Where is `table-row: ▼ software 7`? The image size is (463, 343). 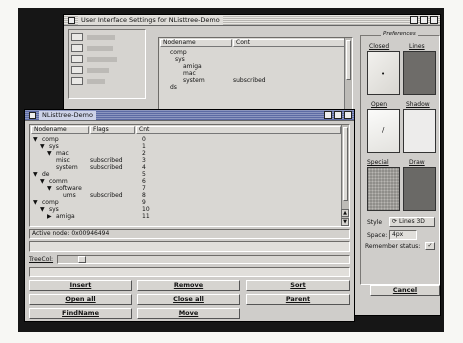 table-row: ▼ software 7 is located at coordinates (185, 188).